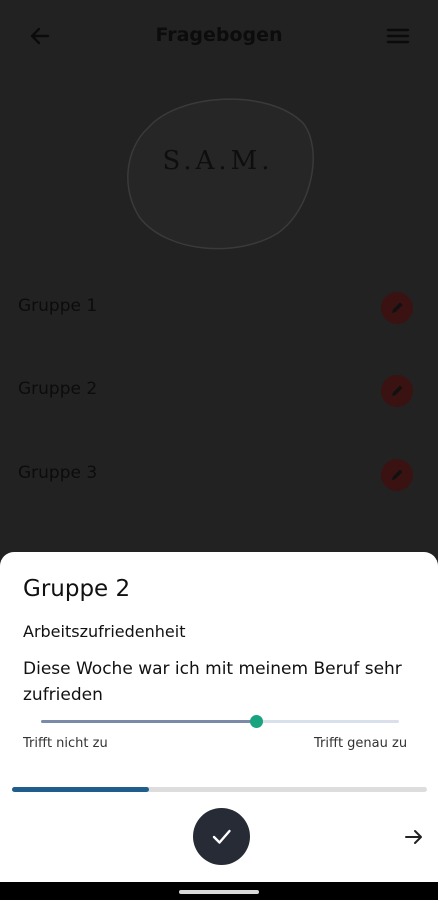 The height and width of the screenshot is (900, 438). I want to click on submit-answer-button, so click(221, 836).